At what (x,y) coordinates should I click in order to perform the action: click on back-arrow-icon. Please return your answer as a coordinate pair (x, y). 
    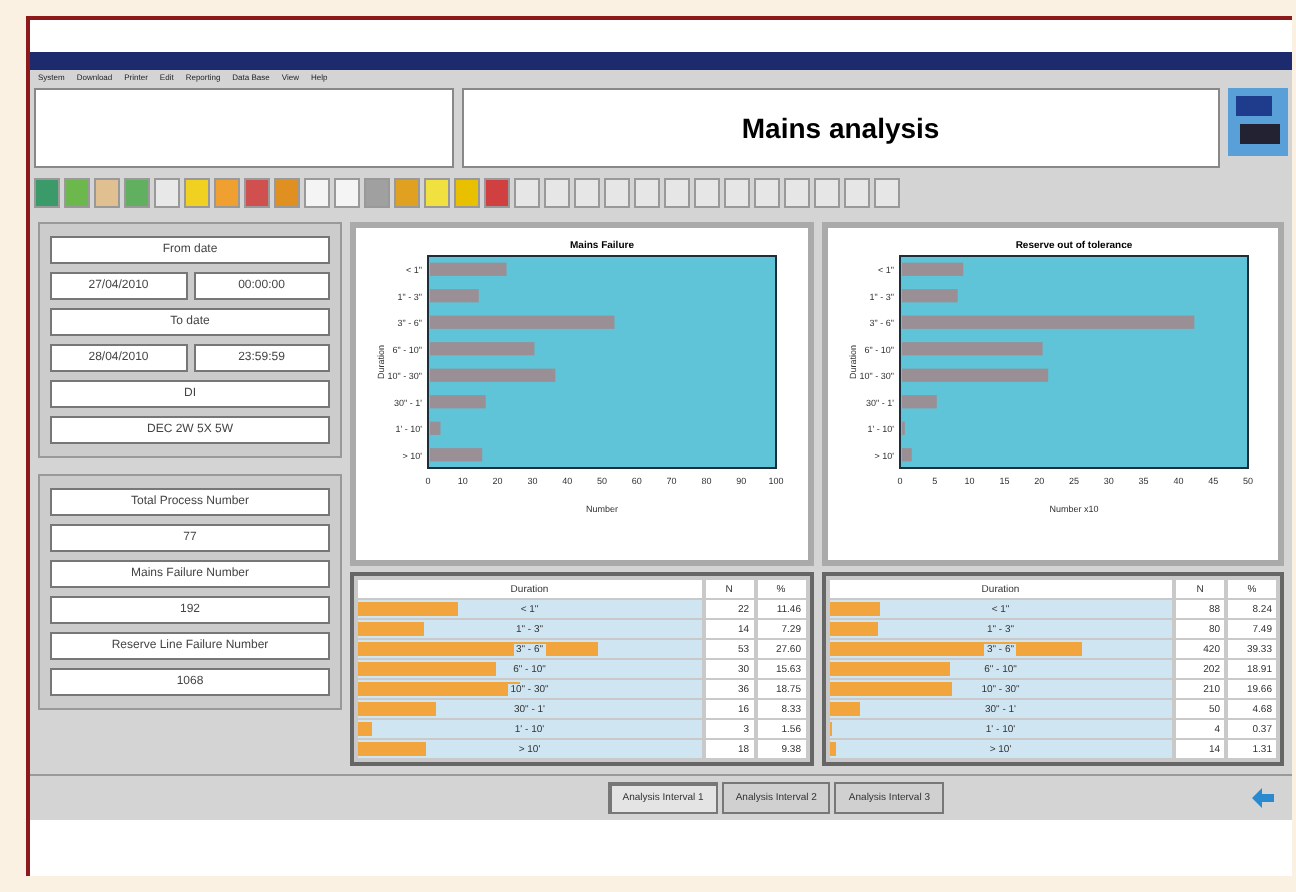
    Looking at the image, I should click on (1262, 798).